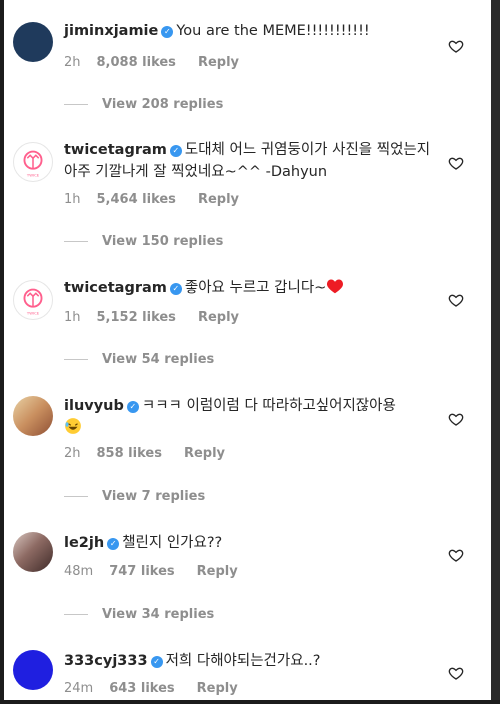 The height and width of the screenshot is (704, 500). What do you see at coordinates (79, 688) in the screenshot?
I see `comment-time: 24m` at bounding box center [79, 688].